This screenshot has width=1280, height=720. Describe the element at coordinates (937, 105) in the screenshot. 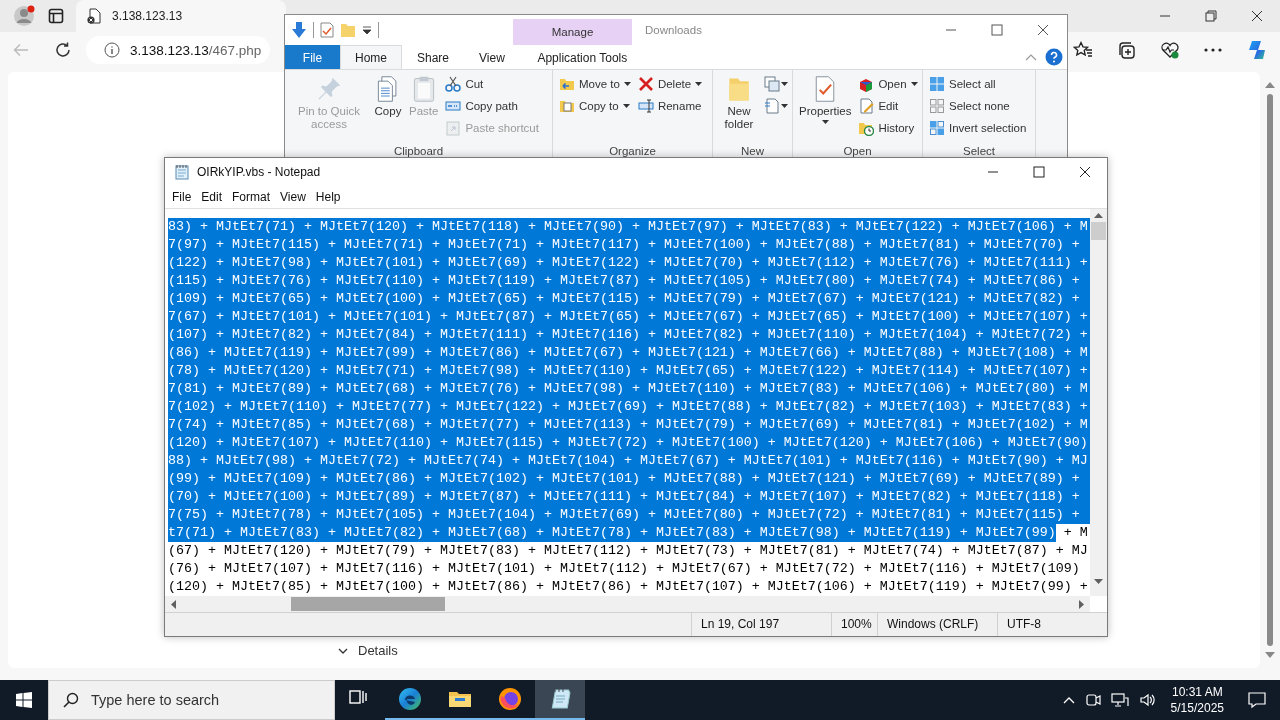

I see `select-none-icon` at that location.